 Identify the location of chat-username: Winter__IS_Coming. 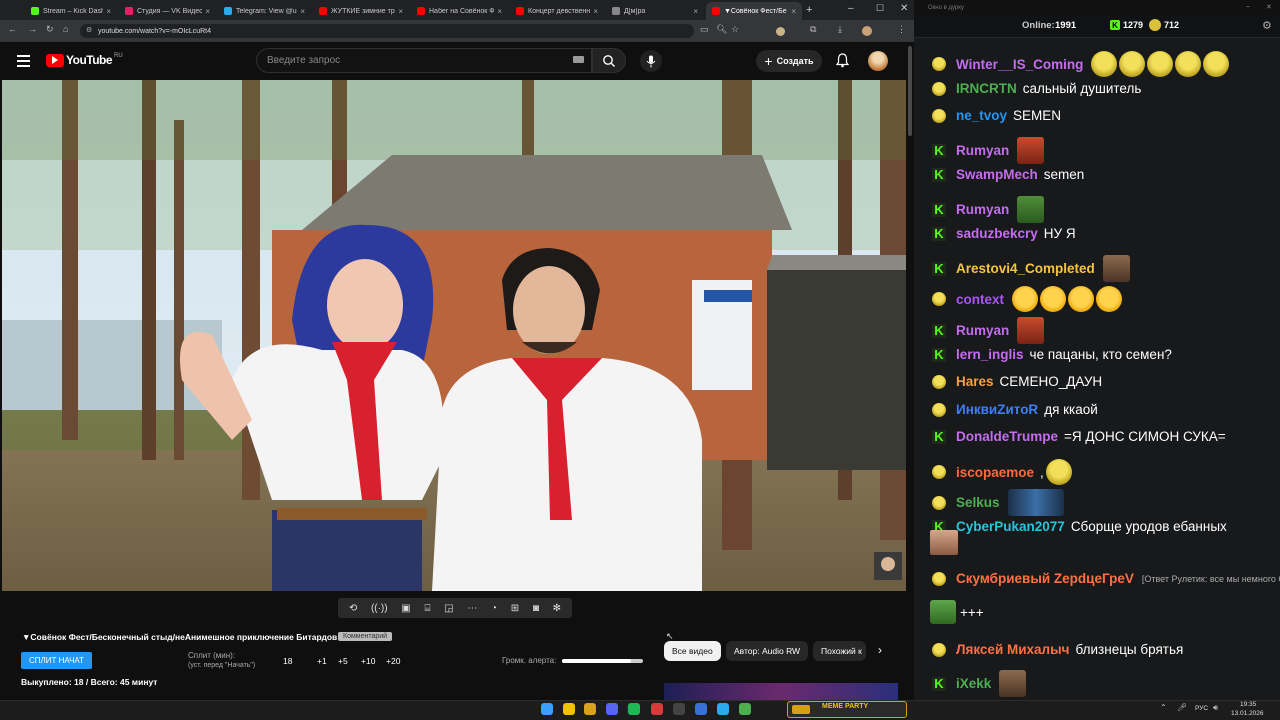
(1019, 64).